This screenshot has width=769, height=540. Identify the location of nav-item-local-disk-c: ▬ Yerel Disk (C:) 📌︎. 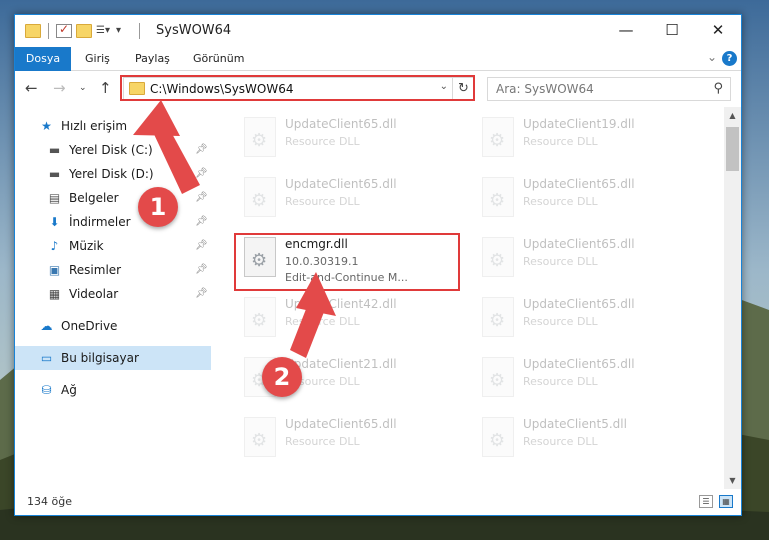
(113, 150).